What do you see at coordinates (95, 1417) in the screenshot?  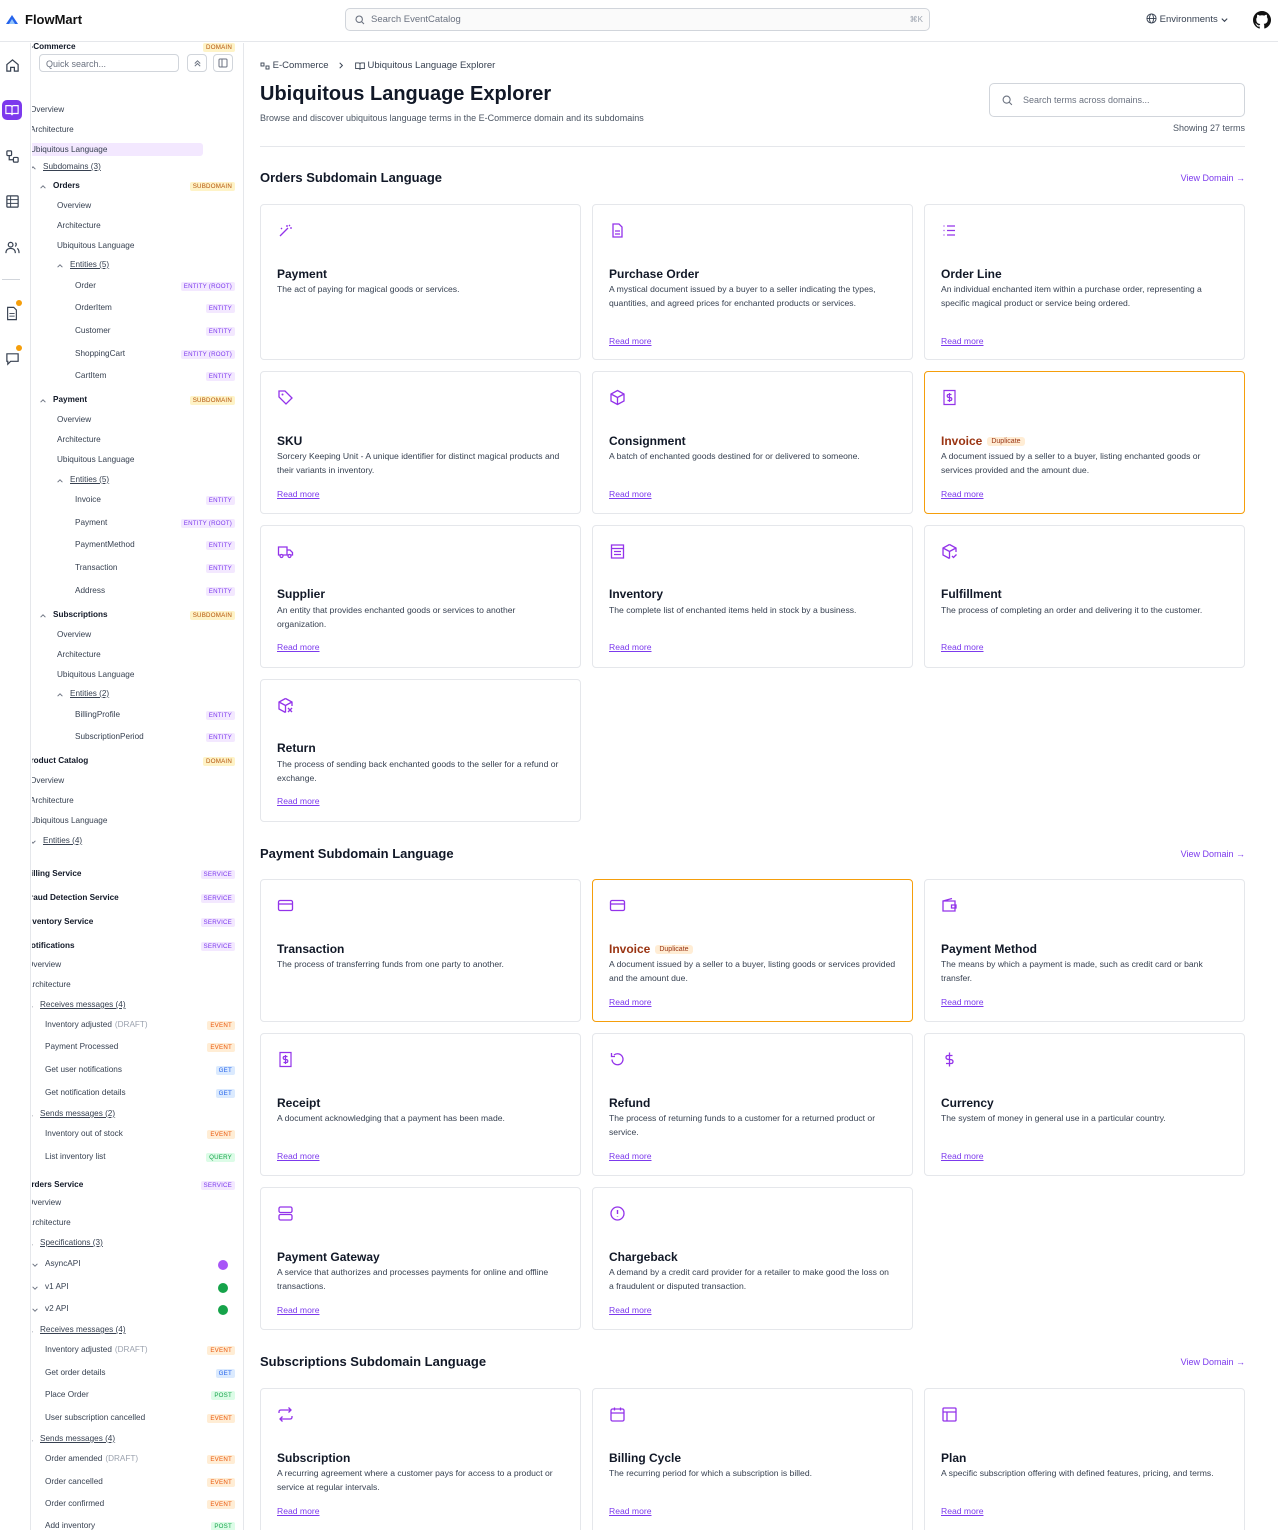 I see `sidebar-item-user-subscription-cancelled: User subscription cancelled` at bounding box center [95, 1417].